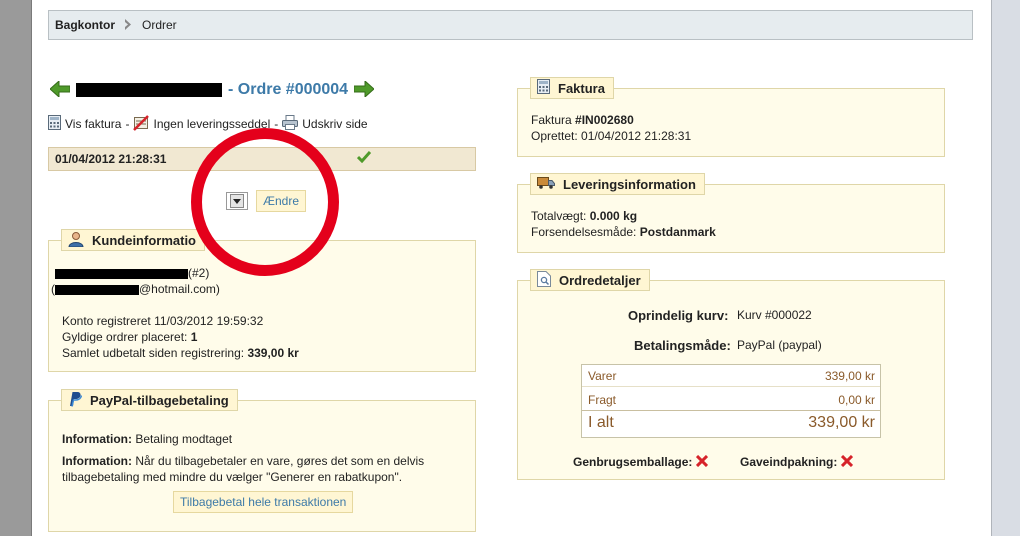 The image size is (1020, 536). What do you see at coordinates (849, 376) in the screenshot?
I see `items-value: 339,00 kr` at bounding box center [849, 376].